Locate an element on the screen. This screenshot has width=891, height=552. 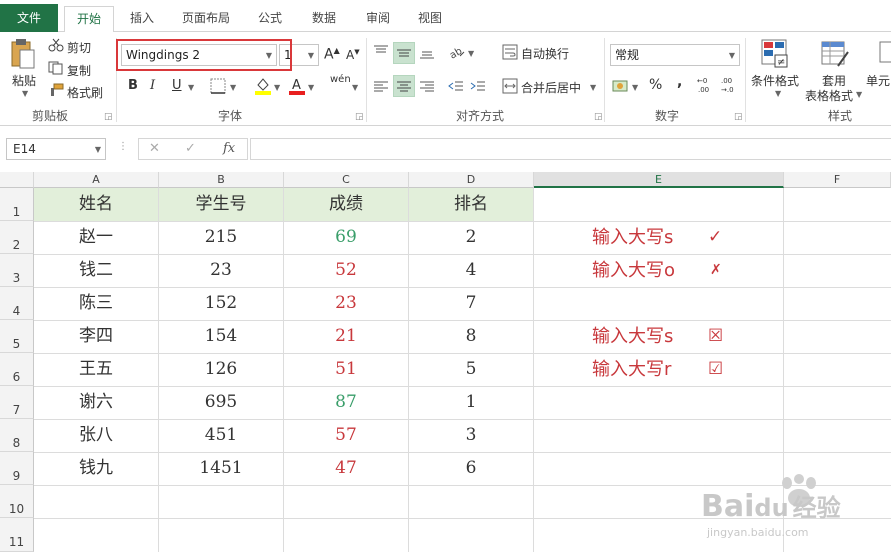
paste-icon is located at coordinates (23, 56).